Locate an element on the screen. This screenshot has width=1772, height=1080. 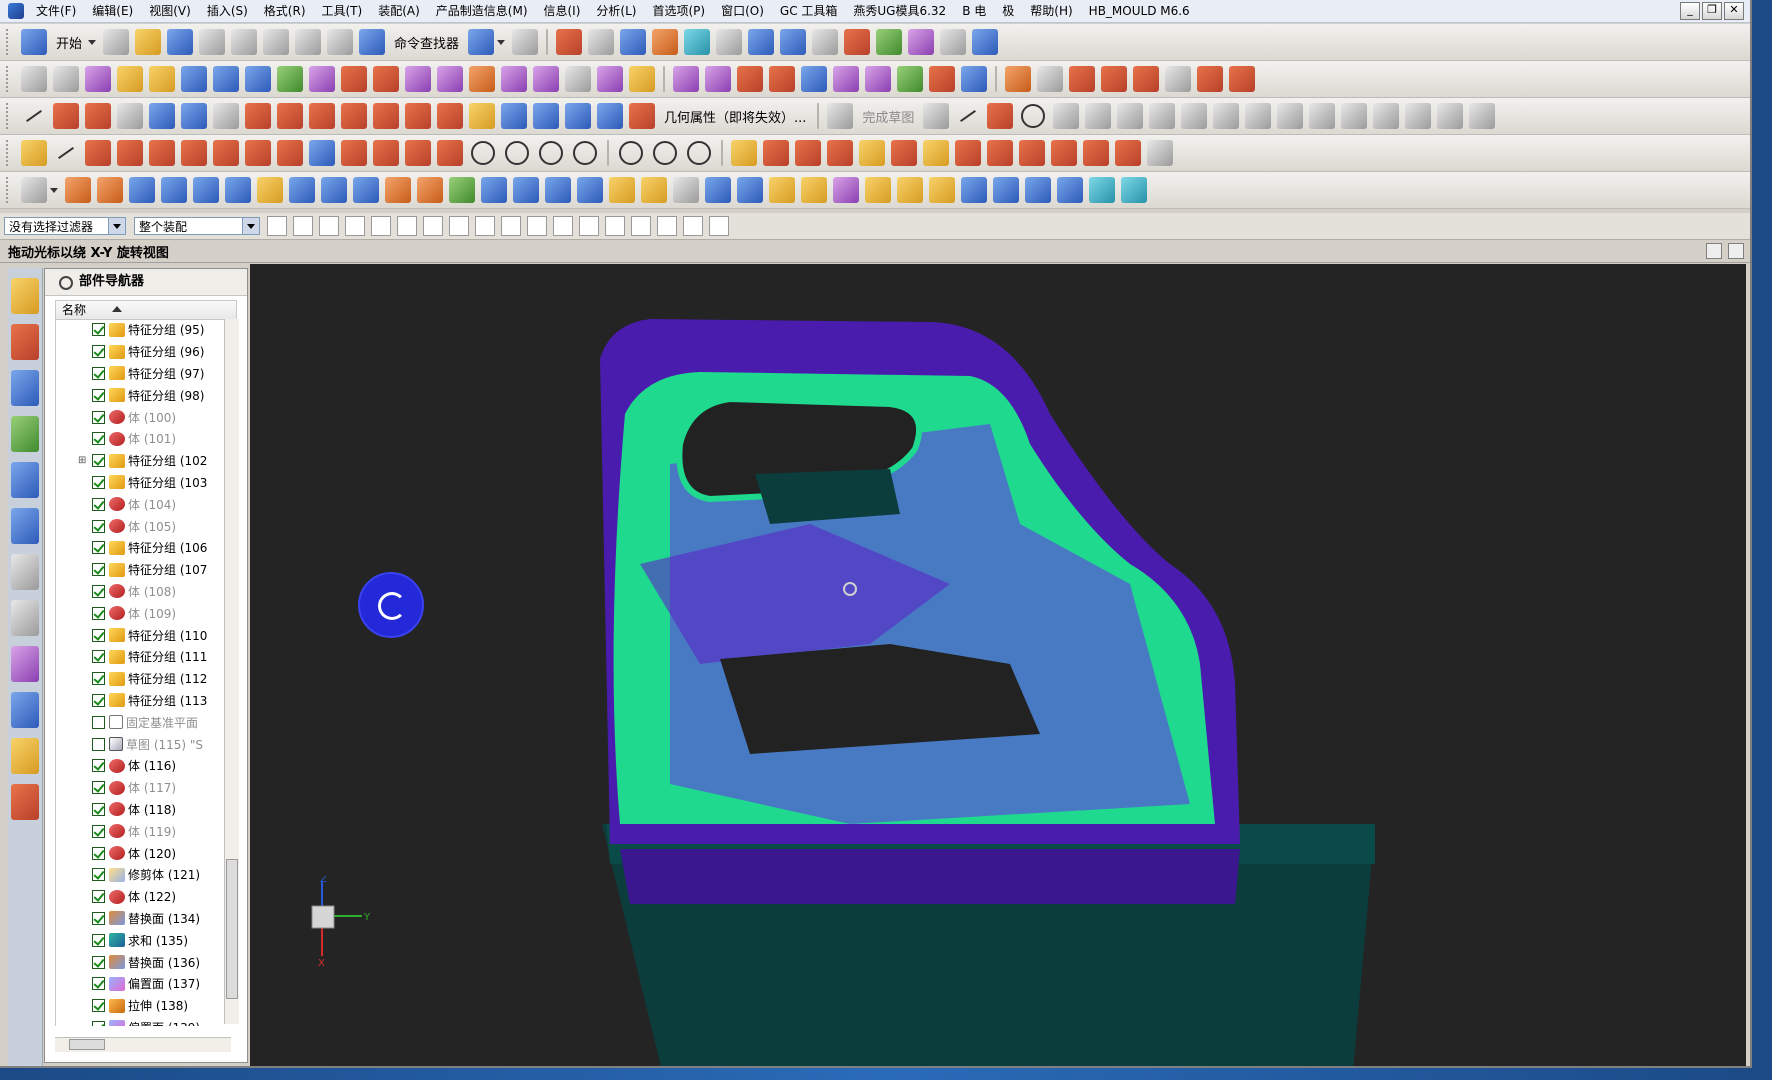
expand-icon: ⊞ is located at coordinates (83, 460).